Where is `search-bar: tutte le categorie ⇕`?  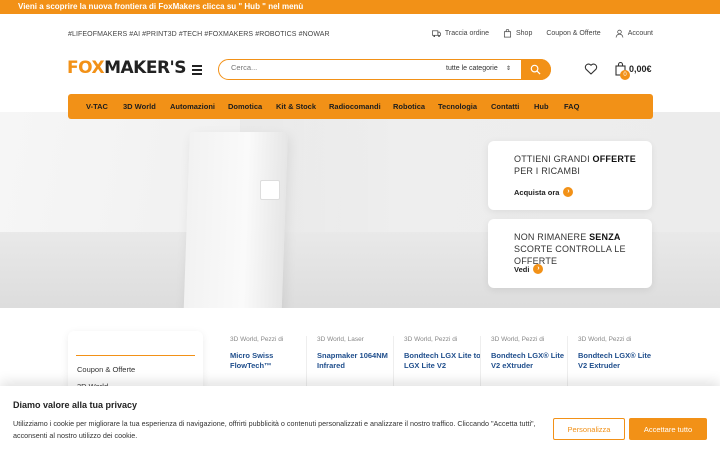
search-bar: tutte le categorie ⇕ is located at coordinates (384, 69).